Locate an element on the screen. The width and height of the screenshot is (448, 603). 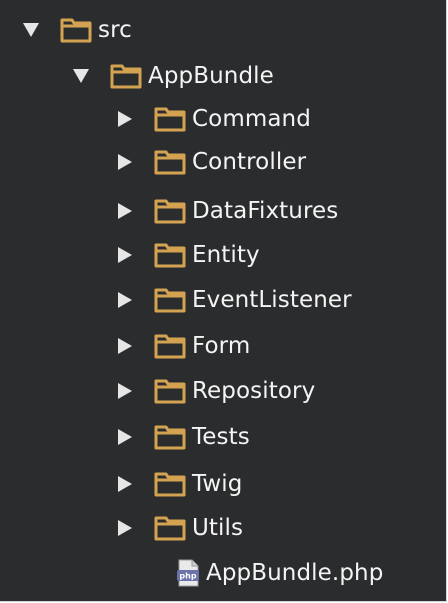
tree-item-label: Tests is located at coordinates (221, 436).